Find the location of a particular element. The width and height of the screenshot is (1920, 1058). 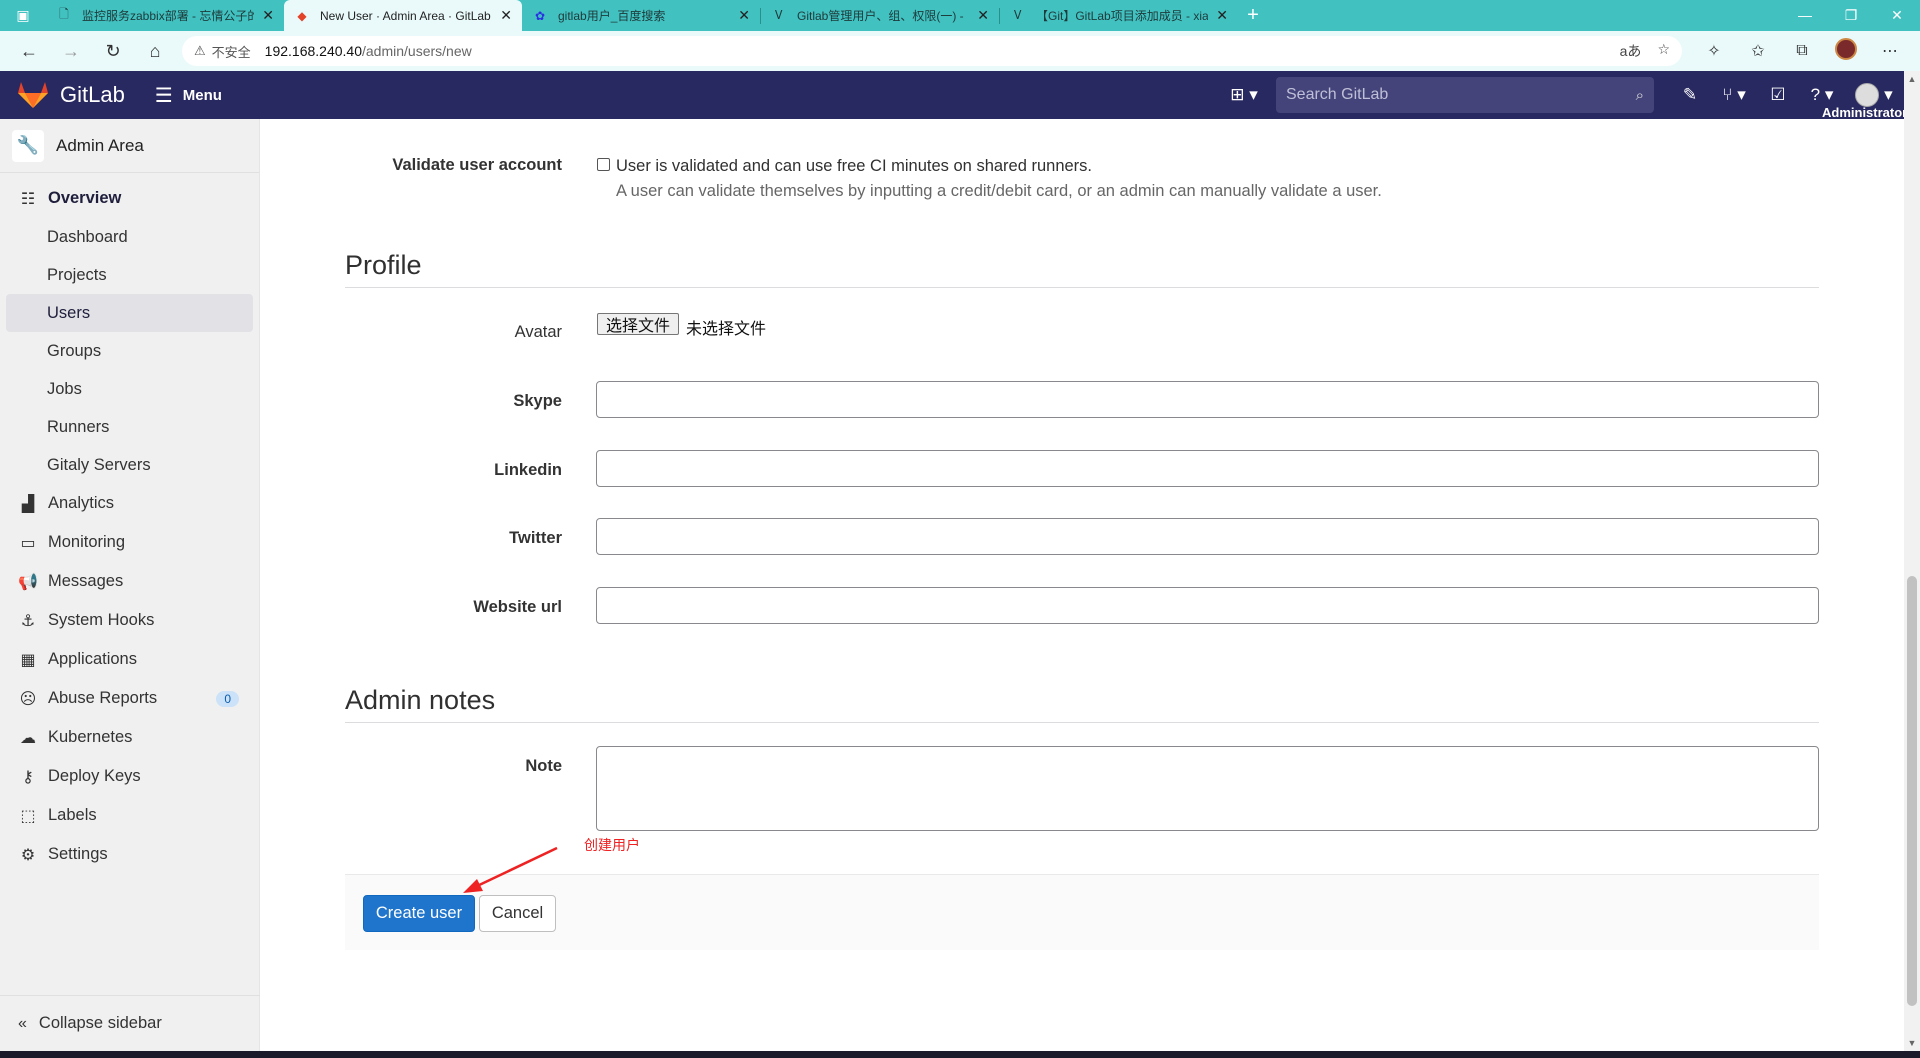

sidebar-item-labels: ⬚ Labels is located at coordinates (129, 815).